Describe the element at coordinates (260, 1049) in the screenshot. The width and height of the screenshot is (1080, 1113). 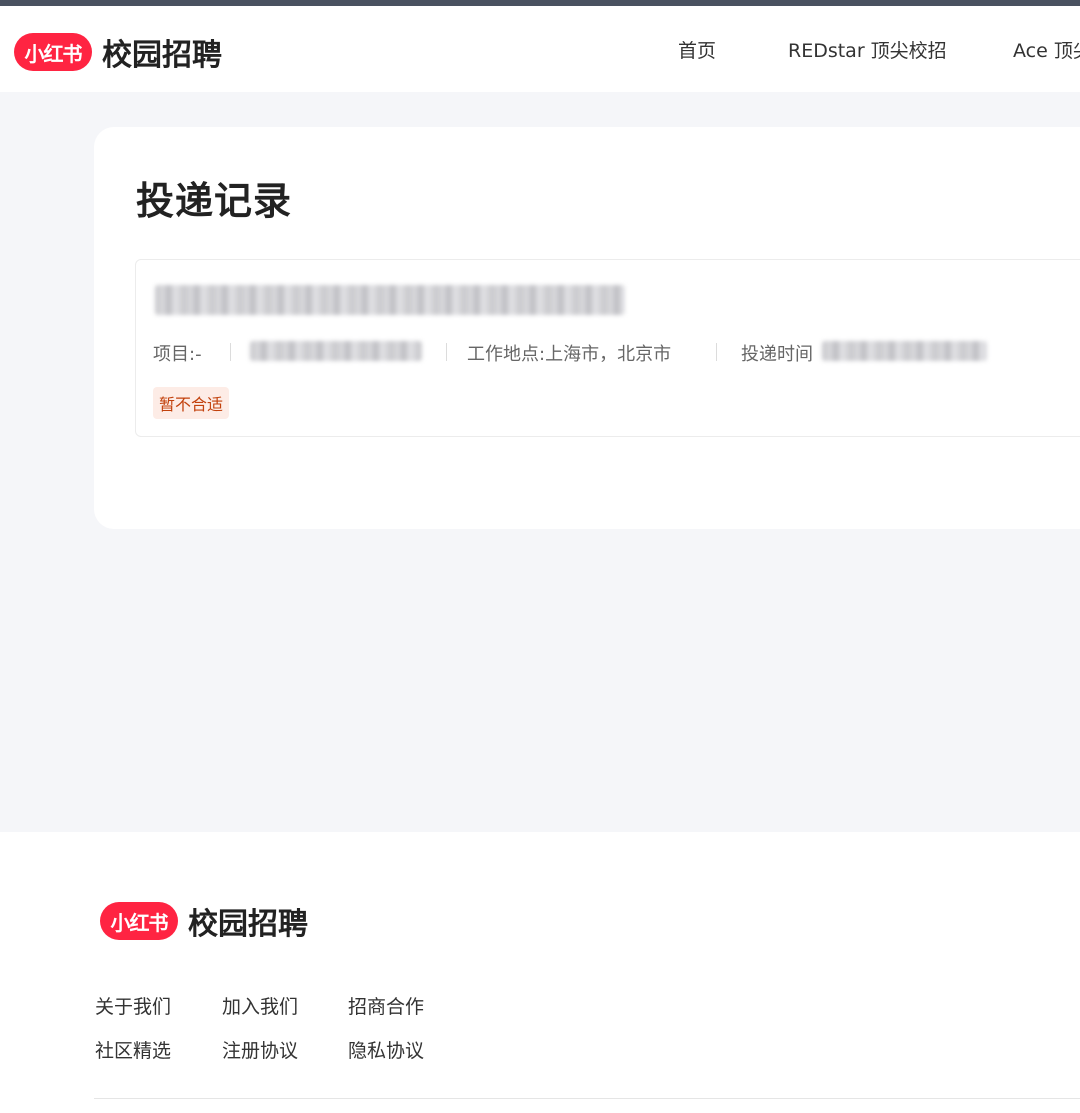
I see `footer-link-terms: 注册协议` at that location.